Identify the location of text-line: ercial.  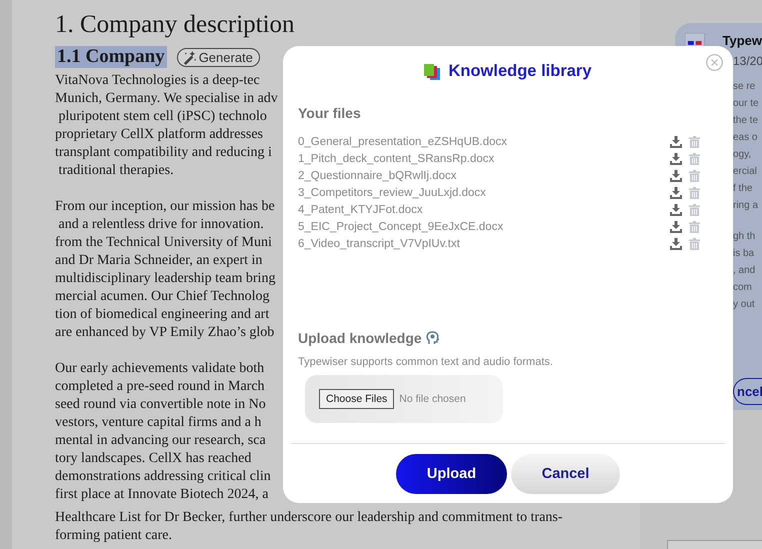
(745, 172).